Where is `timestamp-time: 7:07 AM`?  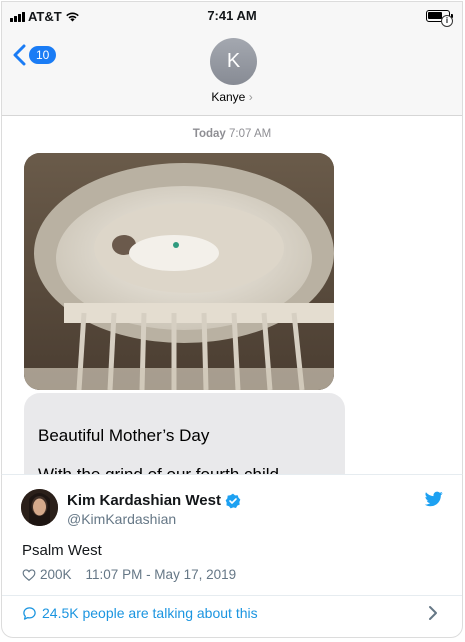
timestamp-time: 7:07 AM is located at coordinates (250, 134).